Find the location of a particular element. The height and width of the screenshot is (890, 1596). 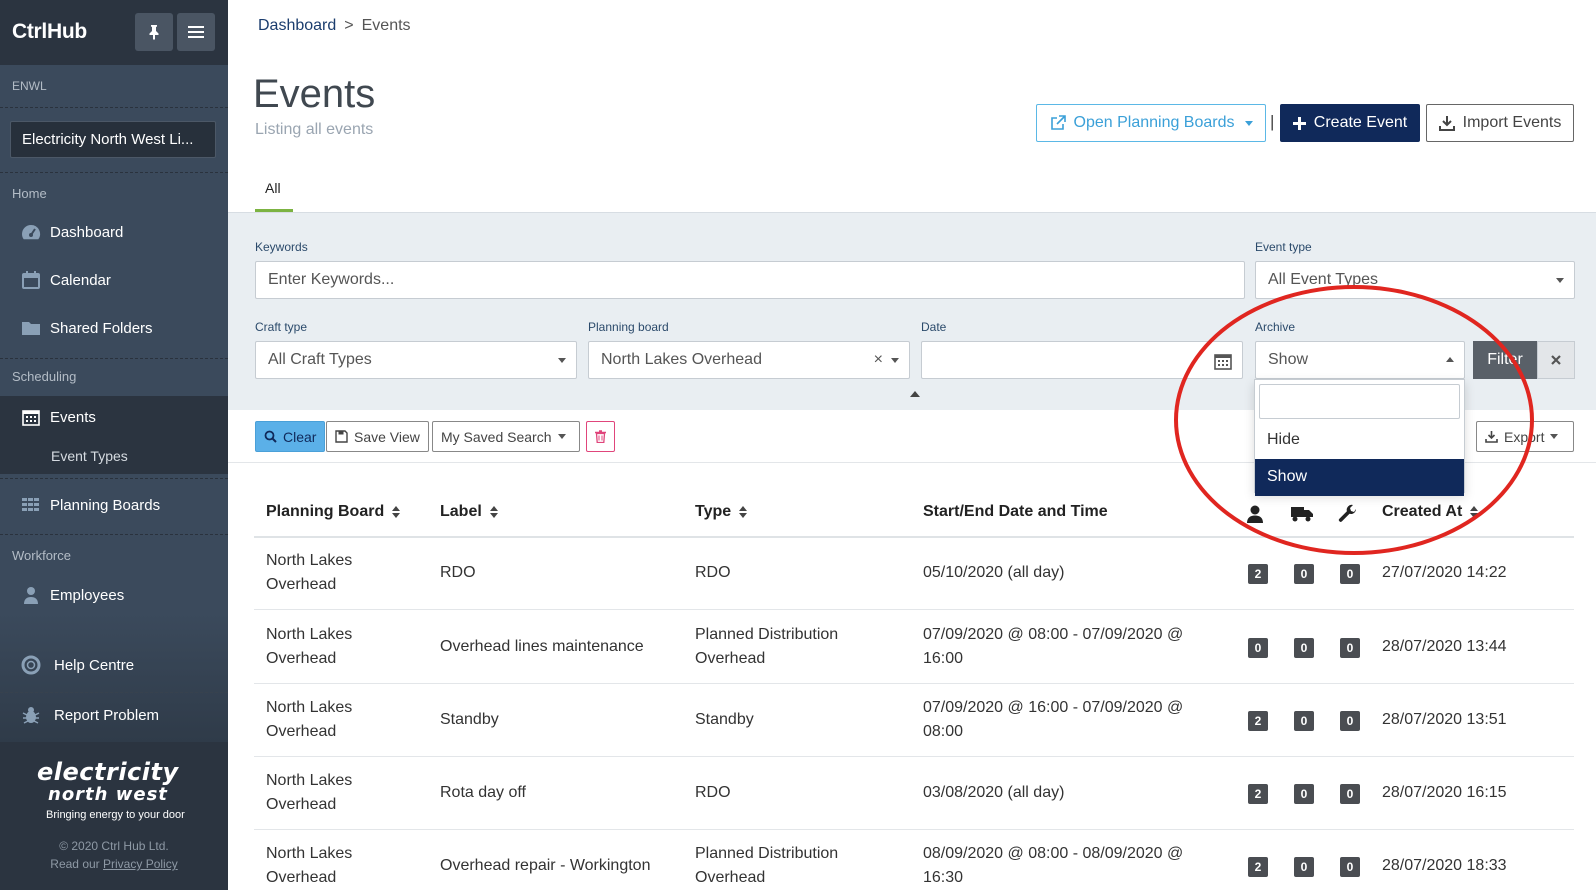

column-header-type: Type is located at coordinates (721, 512).